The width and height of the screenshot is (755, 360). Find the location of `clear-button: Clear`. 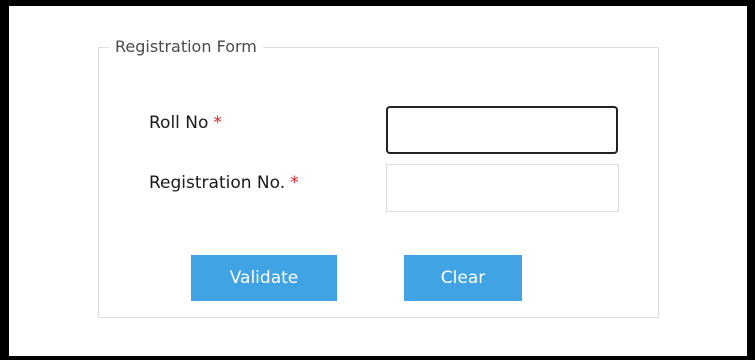

clear-button: Clear is located at coordinates (463, 278).